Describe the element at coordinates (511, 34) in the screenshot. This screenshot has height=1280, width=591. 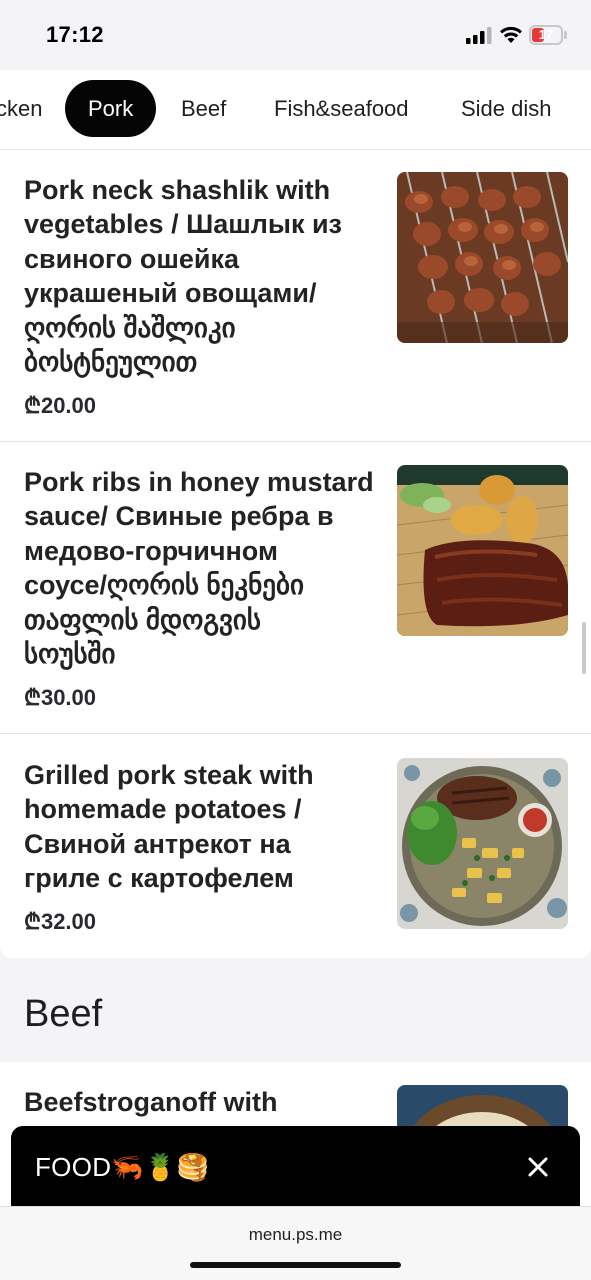
I see `wifi-icon` at that location.